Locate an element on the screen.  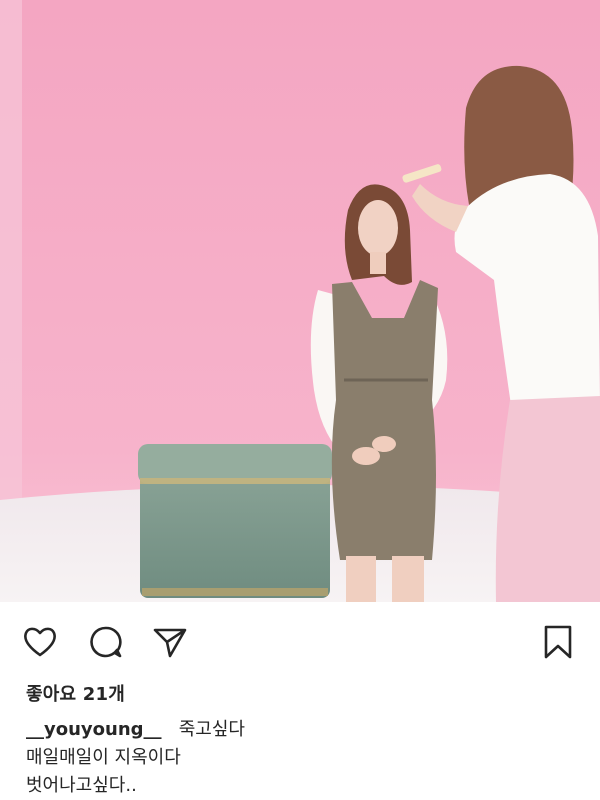
caption-username: __youyoung__ is located at coordinates (94, 729).